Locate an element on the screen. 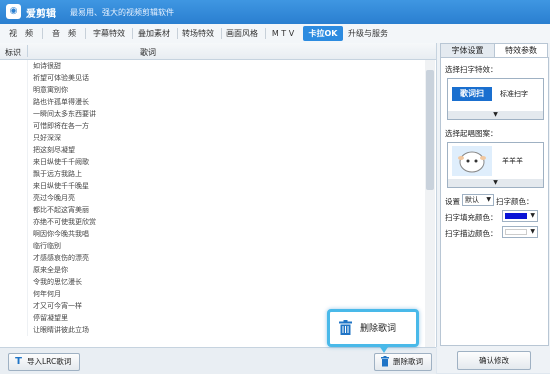 Image resolution: width=550 pixels, height=374 pixels. table-row: 飘于远方我路上 is located at coordinates (212, 174).